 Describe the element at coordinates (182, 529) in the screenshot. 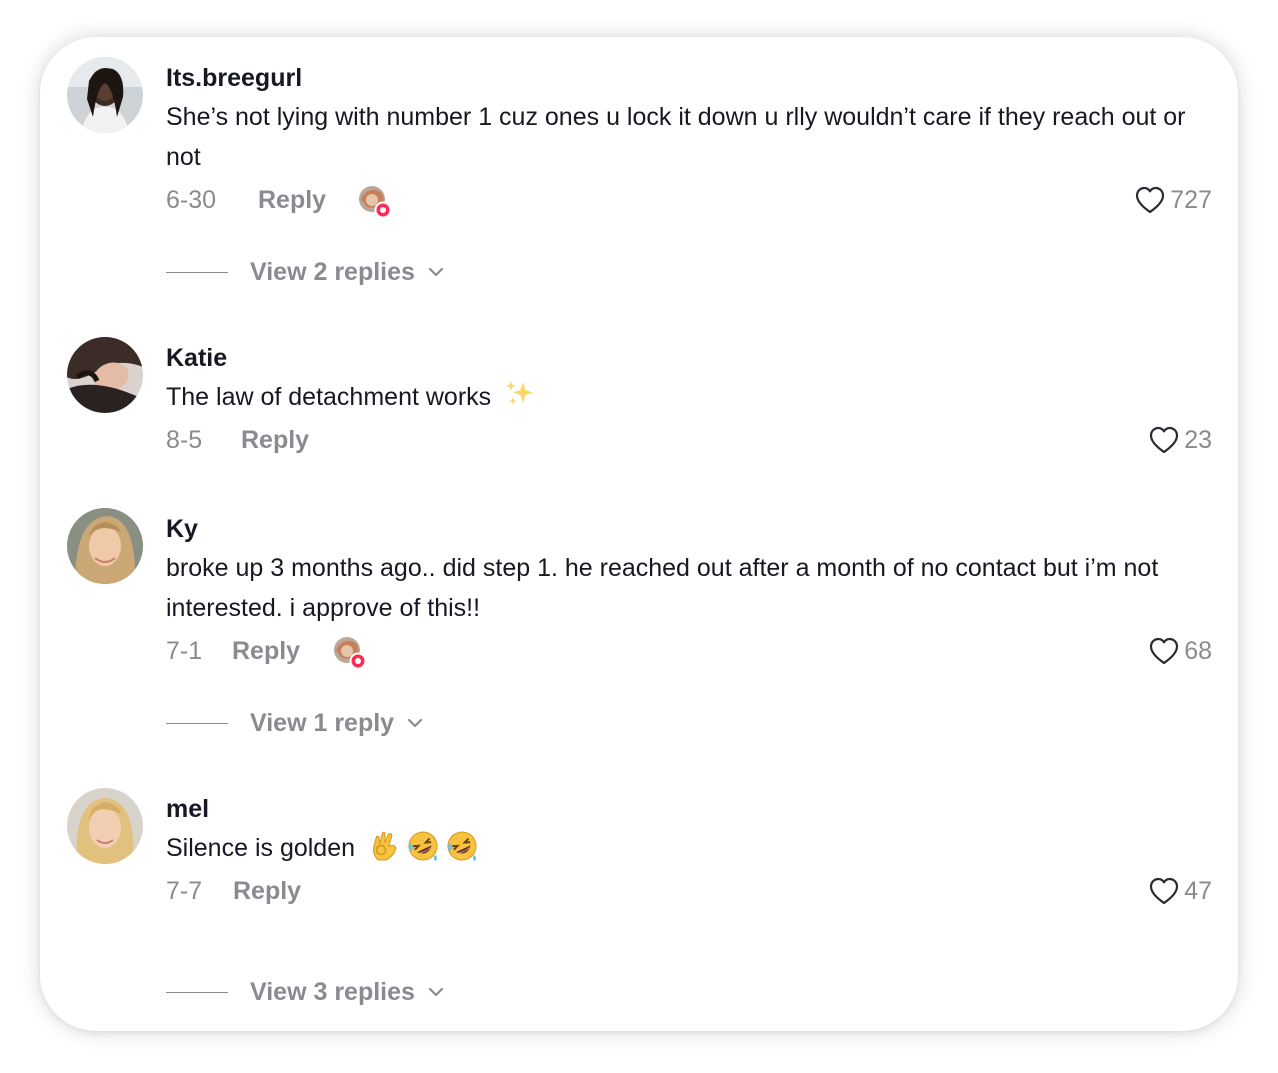

I see `comment-username: Ky` at that location.